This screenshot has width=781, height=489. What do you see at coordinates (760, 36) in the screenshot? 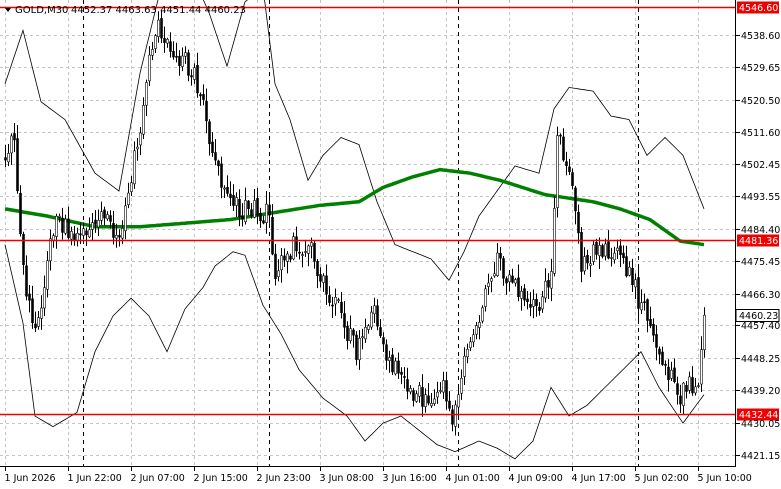
I see `price-tick-label: 4538.60` at bounding box center [760, 36].